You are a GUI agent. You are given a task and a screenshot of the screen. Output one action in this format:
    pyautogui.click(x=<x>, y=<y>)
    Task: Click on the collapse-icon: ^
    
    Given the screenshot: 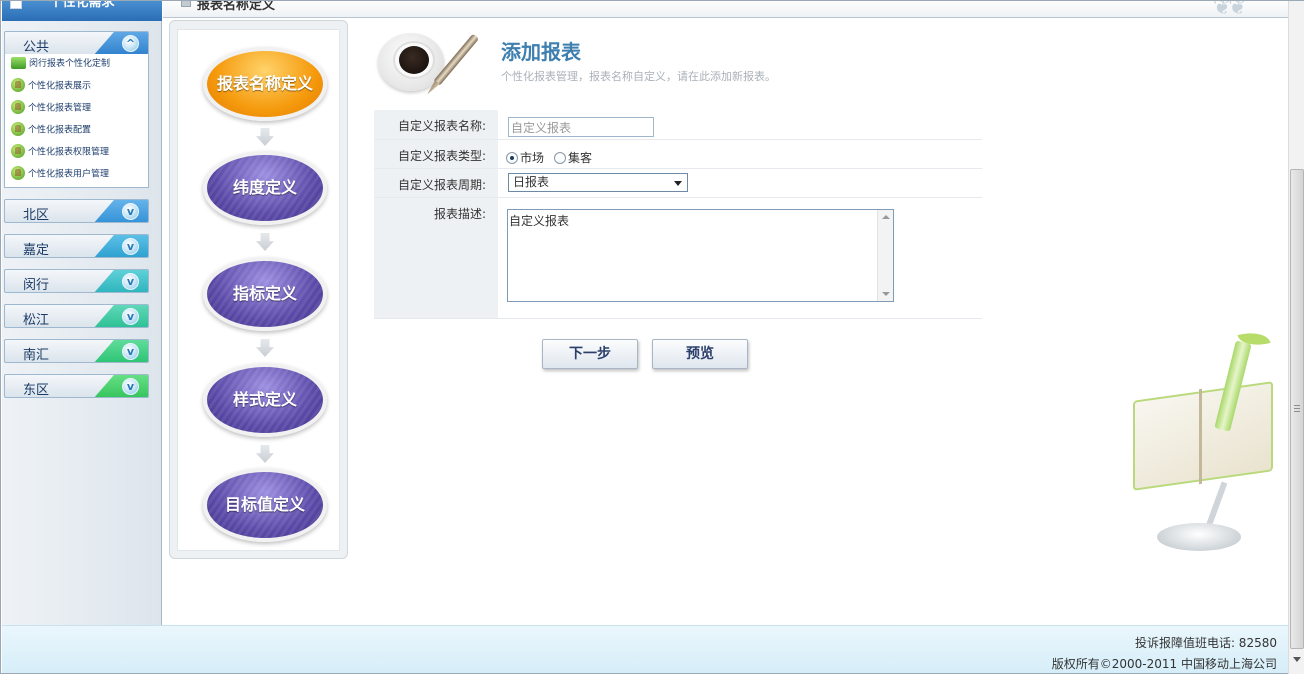 What is the action you would take?
    pyautogui.click(x=130, y=43)
    